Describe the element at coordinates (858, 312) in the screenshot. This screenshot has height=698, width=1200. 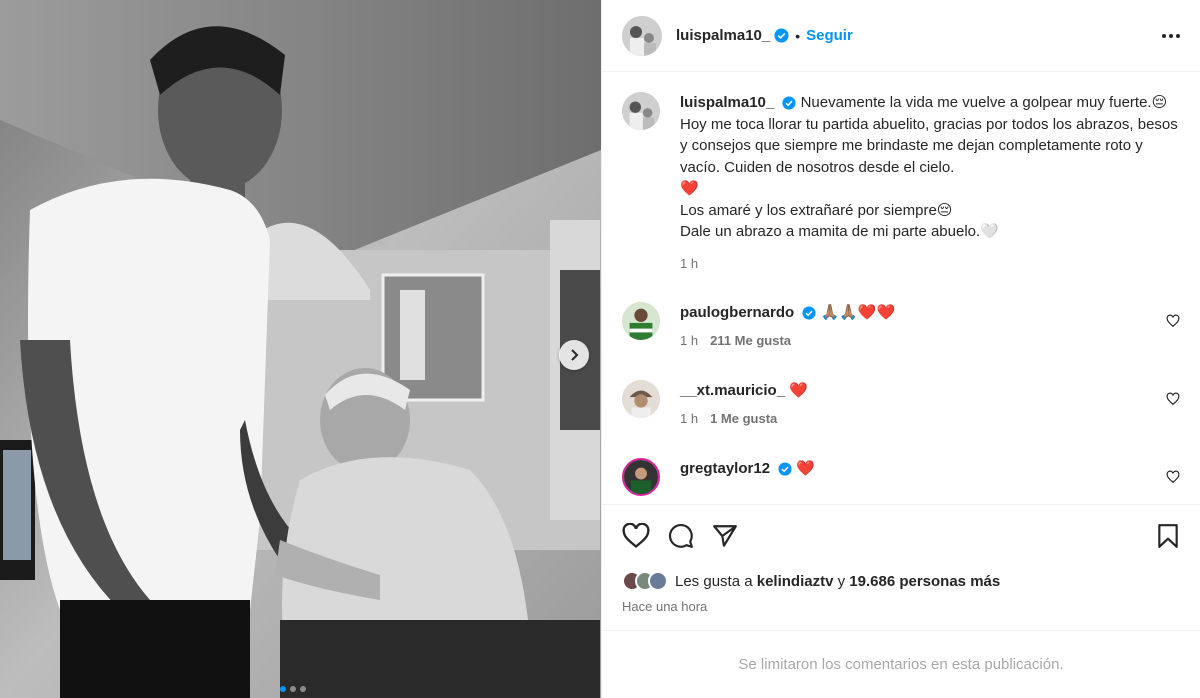
I see `comment-text: 🙏🏽🙏🏽❤️❤️` at that location.